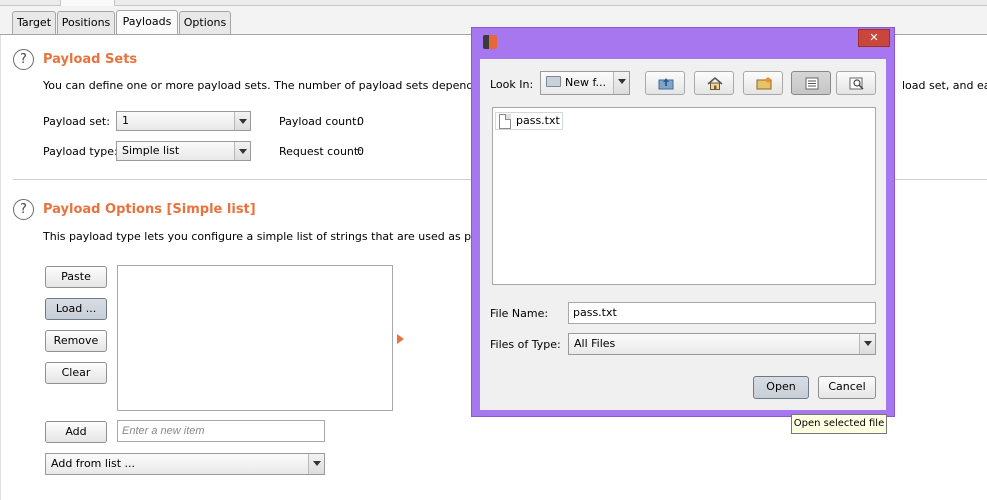 This screenshot has height=500, width=987. Describe the element at coordinates (490, 42) in the screenshot. I see `burp-app-icon` at that location.